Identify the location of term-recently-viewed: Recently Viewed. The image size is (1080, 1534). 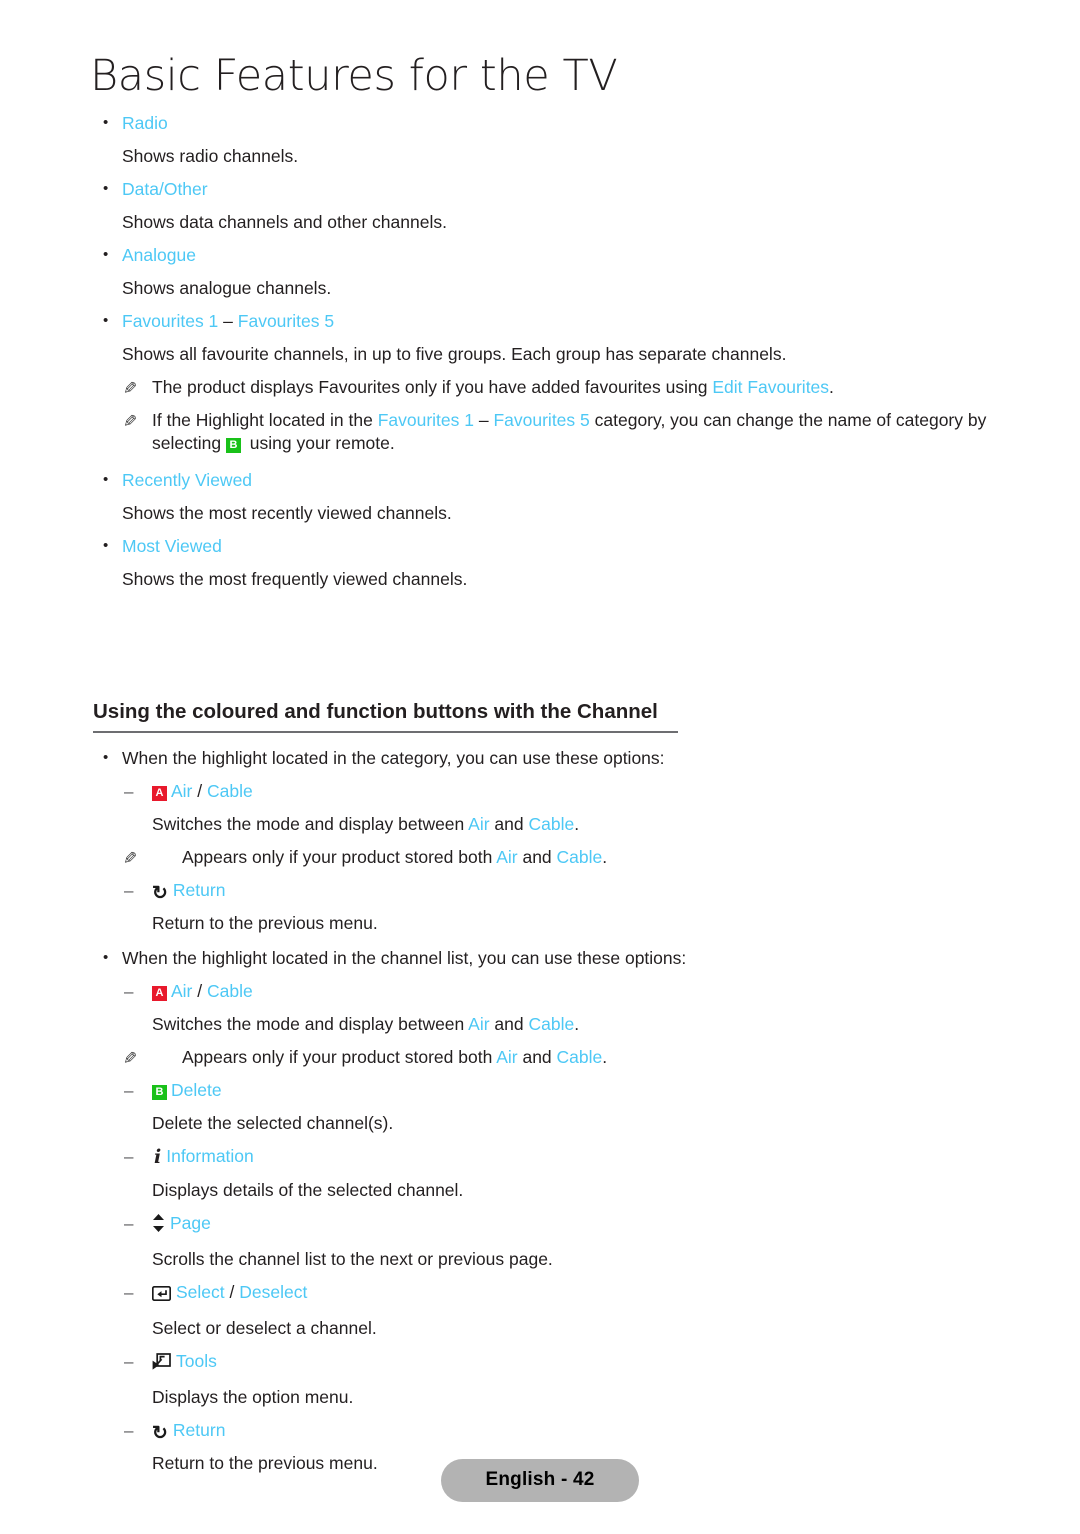
(187, 480).